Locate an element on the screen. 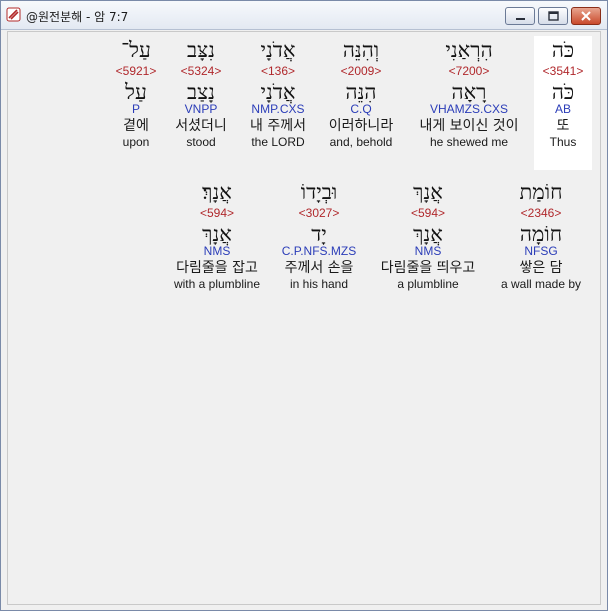 The image size is (608, 611). korean-gloss: 이러하니라 is located at coordinates (361, 126).